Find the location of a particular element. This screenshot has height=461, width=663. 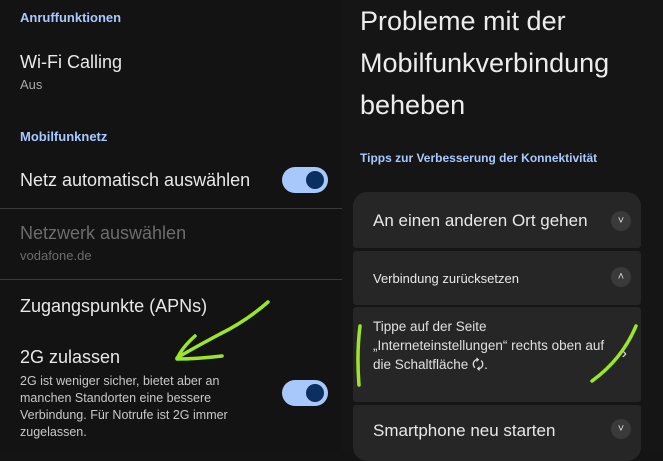

handwritten-annotations is located at coordinates (406, 343).